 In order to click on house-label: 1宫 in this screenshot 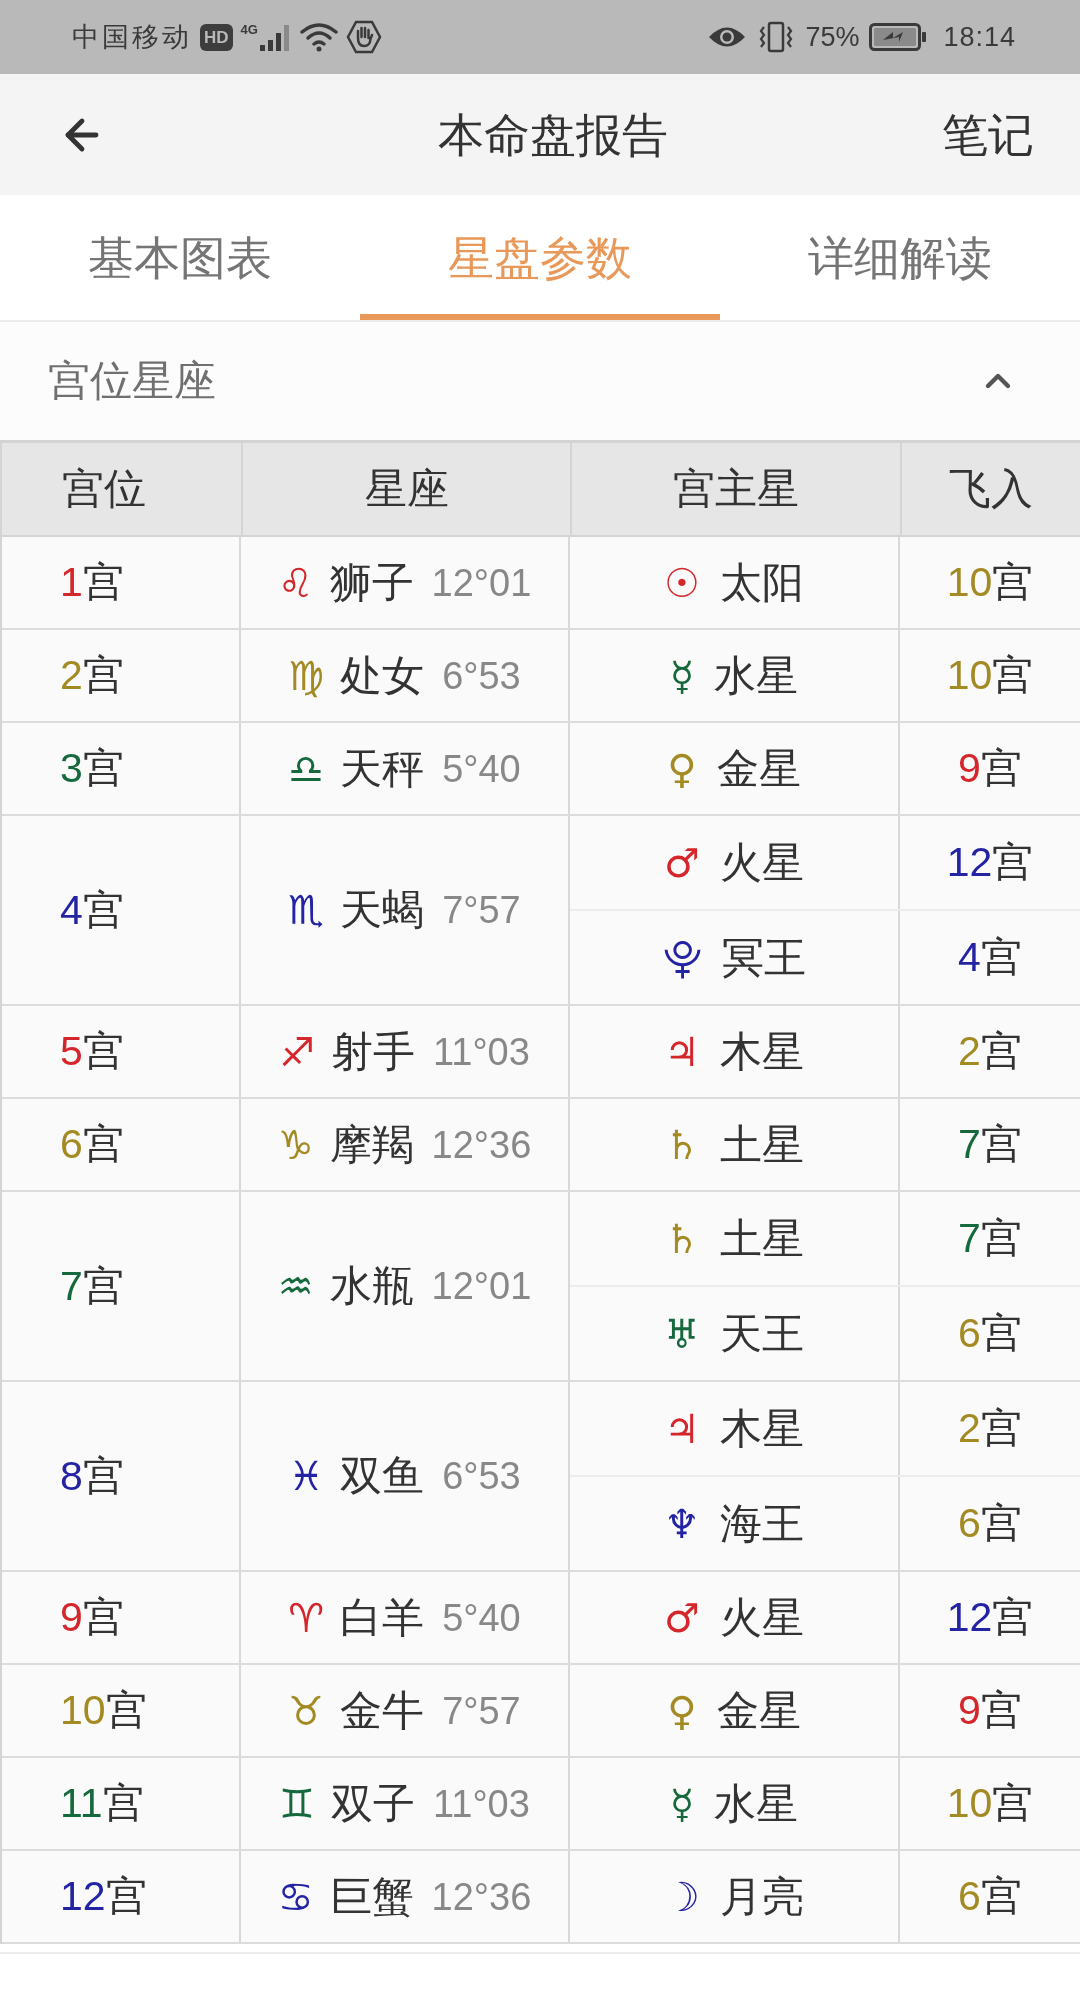, I will do `click(92, 582)`.